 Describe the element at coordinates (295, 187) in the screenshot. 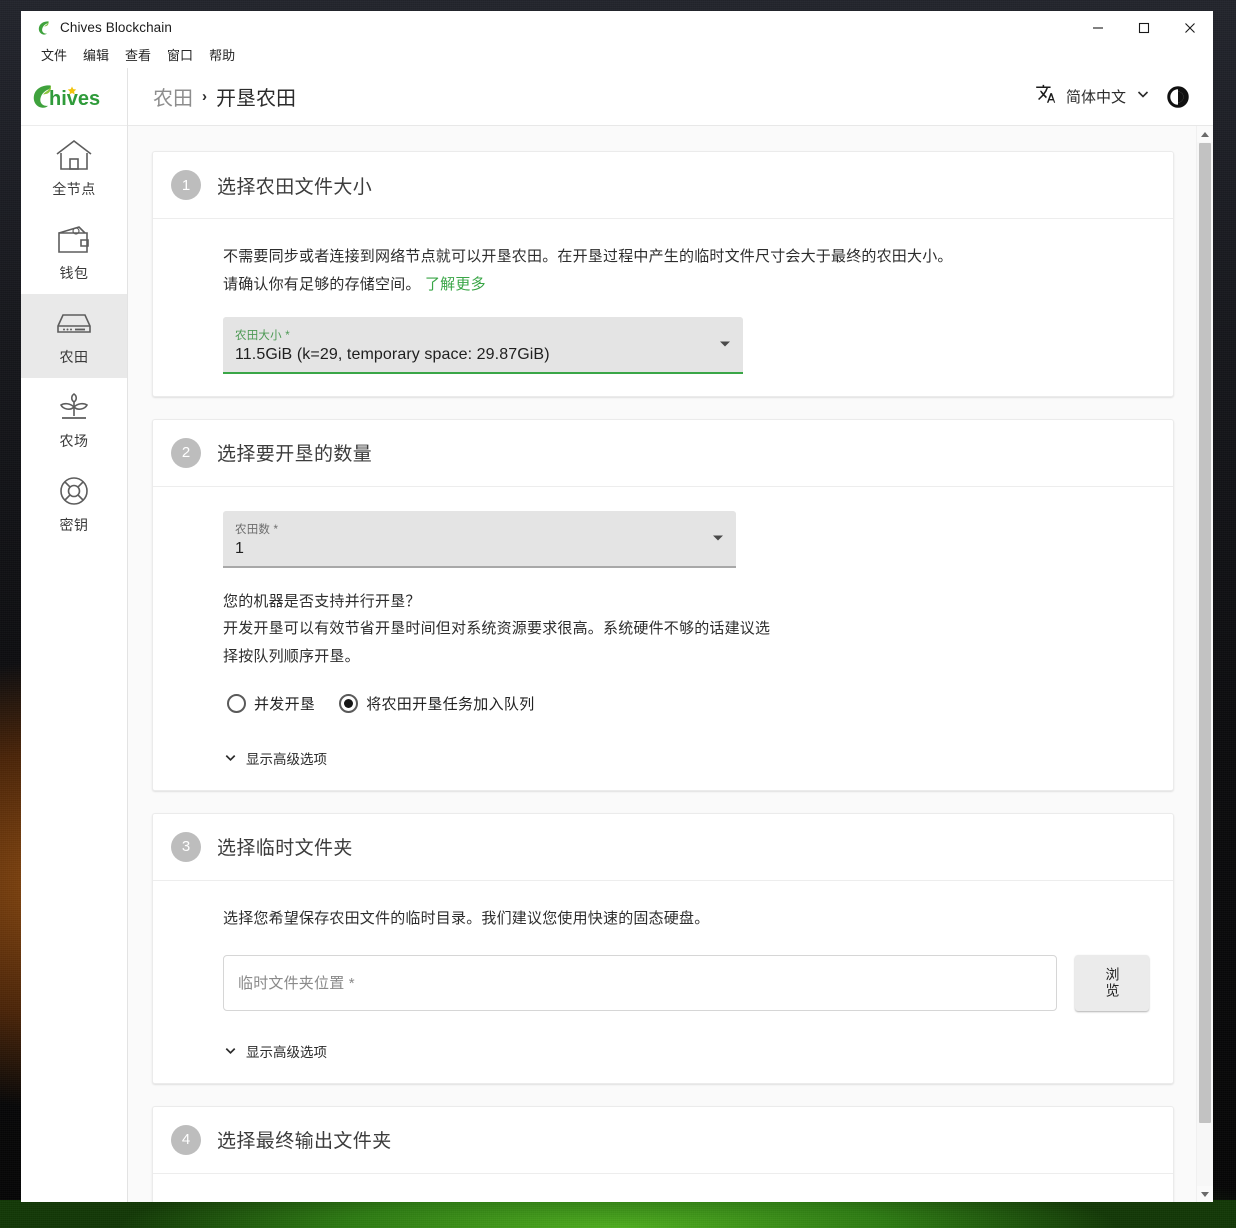

I see `card-title: 选择农田文件大小` at that location.